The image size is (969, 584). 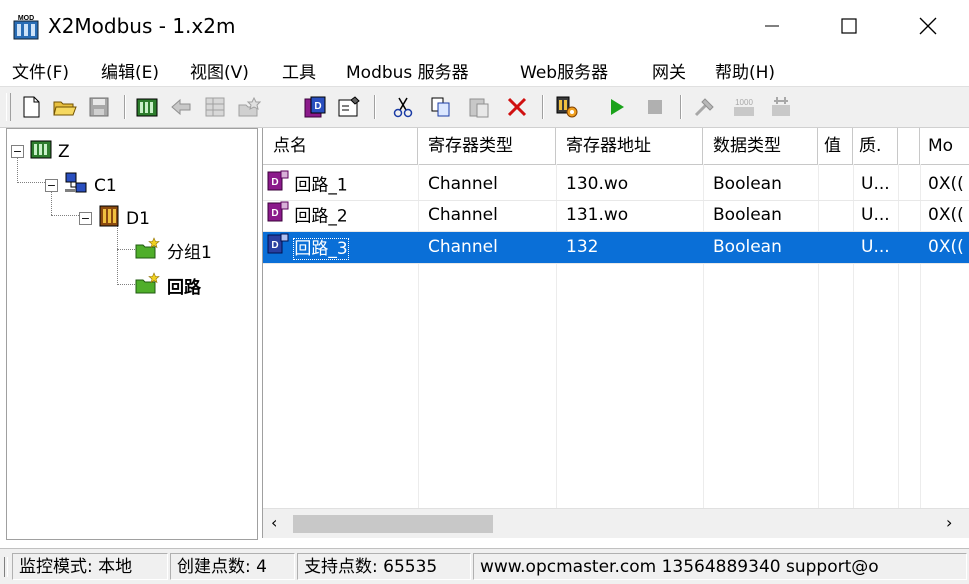 I want to click on app-icon: MOD, so click(x=26, y=26).